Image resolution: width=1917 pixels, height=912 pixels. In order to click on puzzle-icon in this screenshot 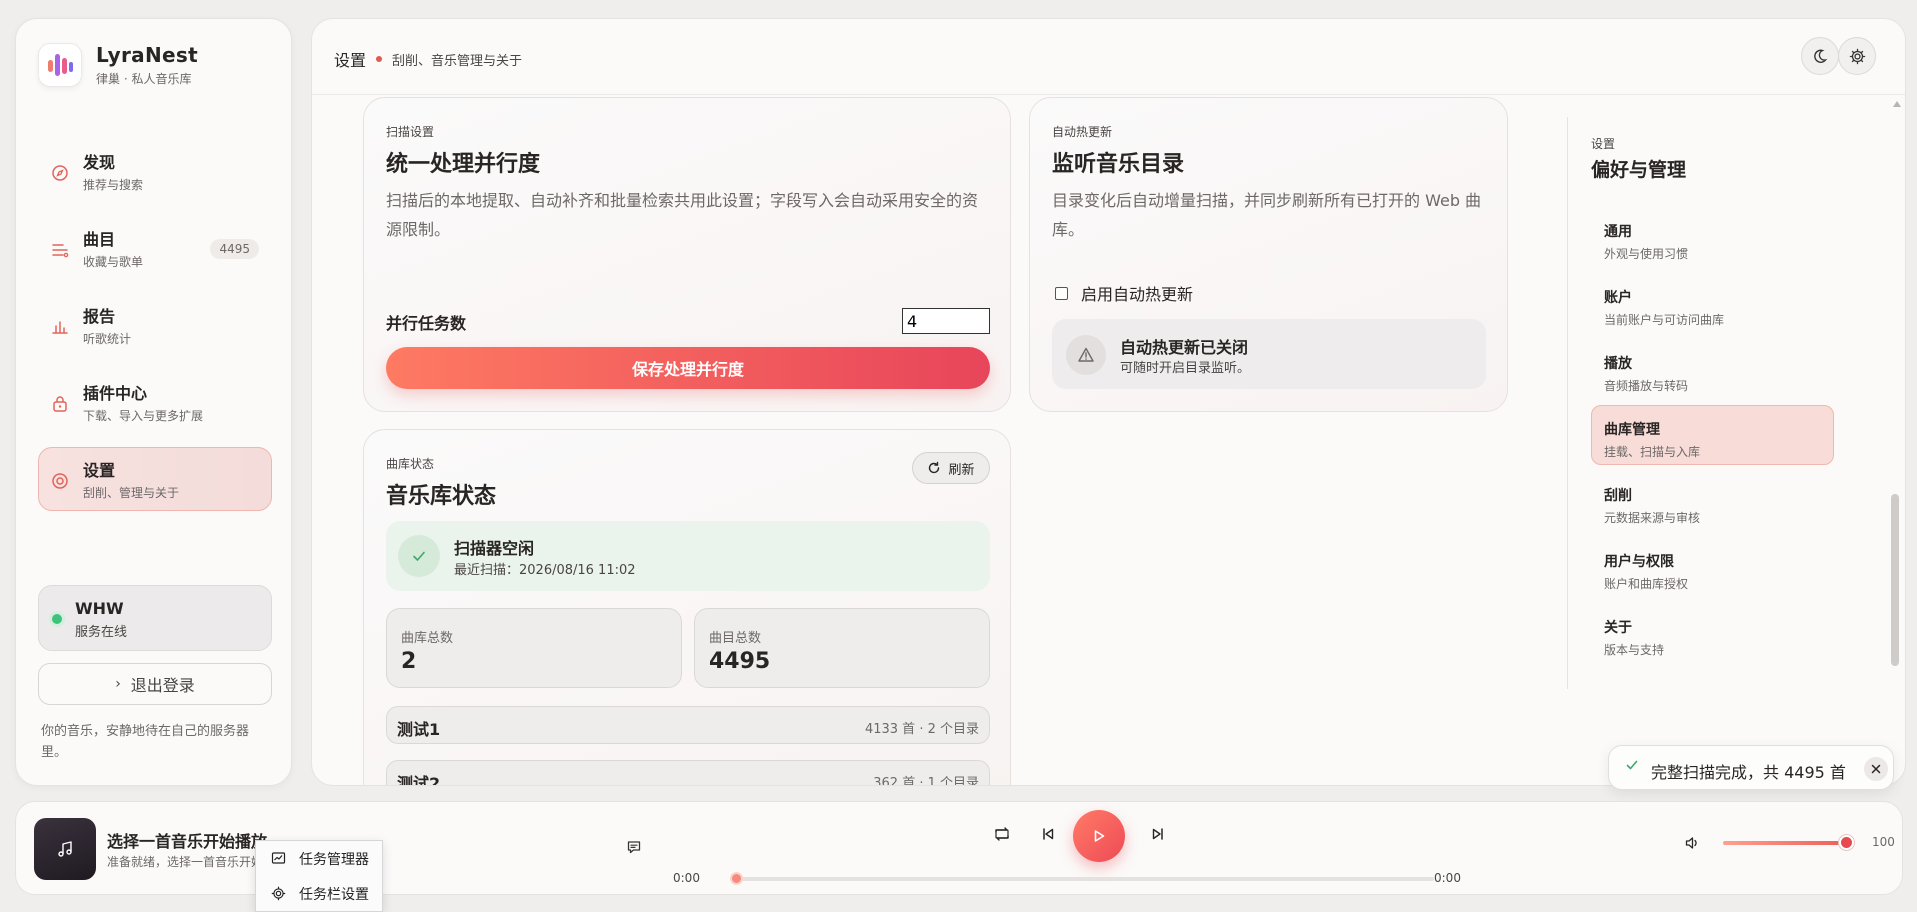, I will do `click(60, 404)`.